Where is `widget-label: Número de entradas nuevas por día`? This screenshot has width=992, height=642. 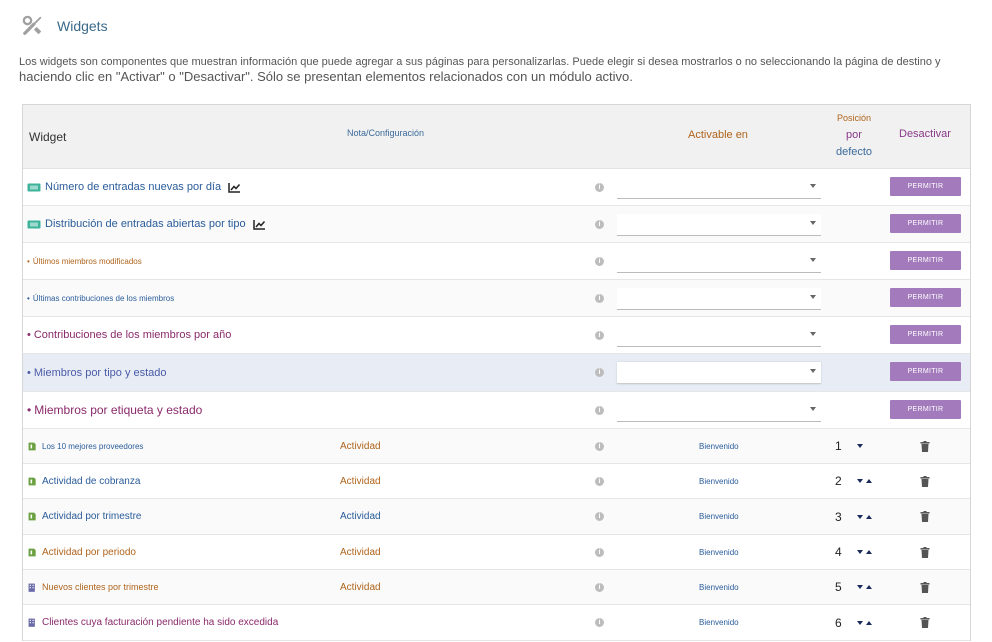
widget-label: Número de entradas nuevas por día is located at coordinates (133, 187).